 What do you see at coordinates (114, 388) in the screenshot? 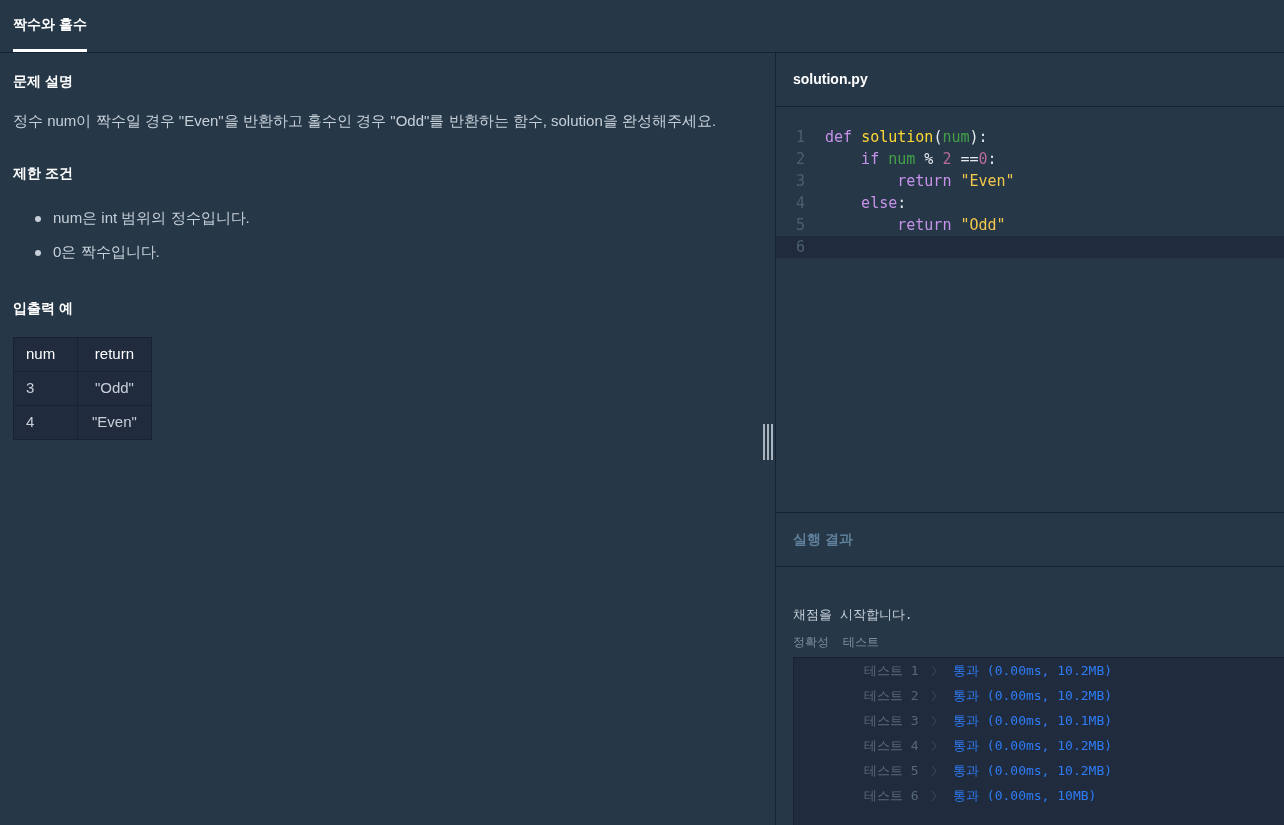
I see `table-cell: "Odd"` at bounding box center [114, 388].